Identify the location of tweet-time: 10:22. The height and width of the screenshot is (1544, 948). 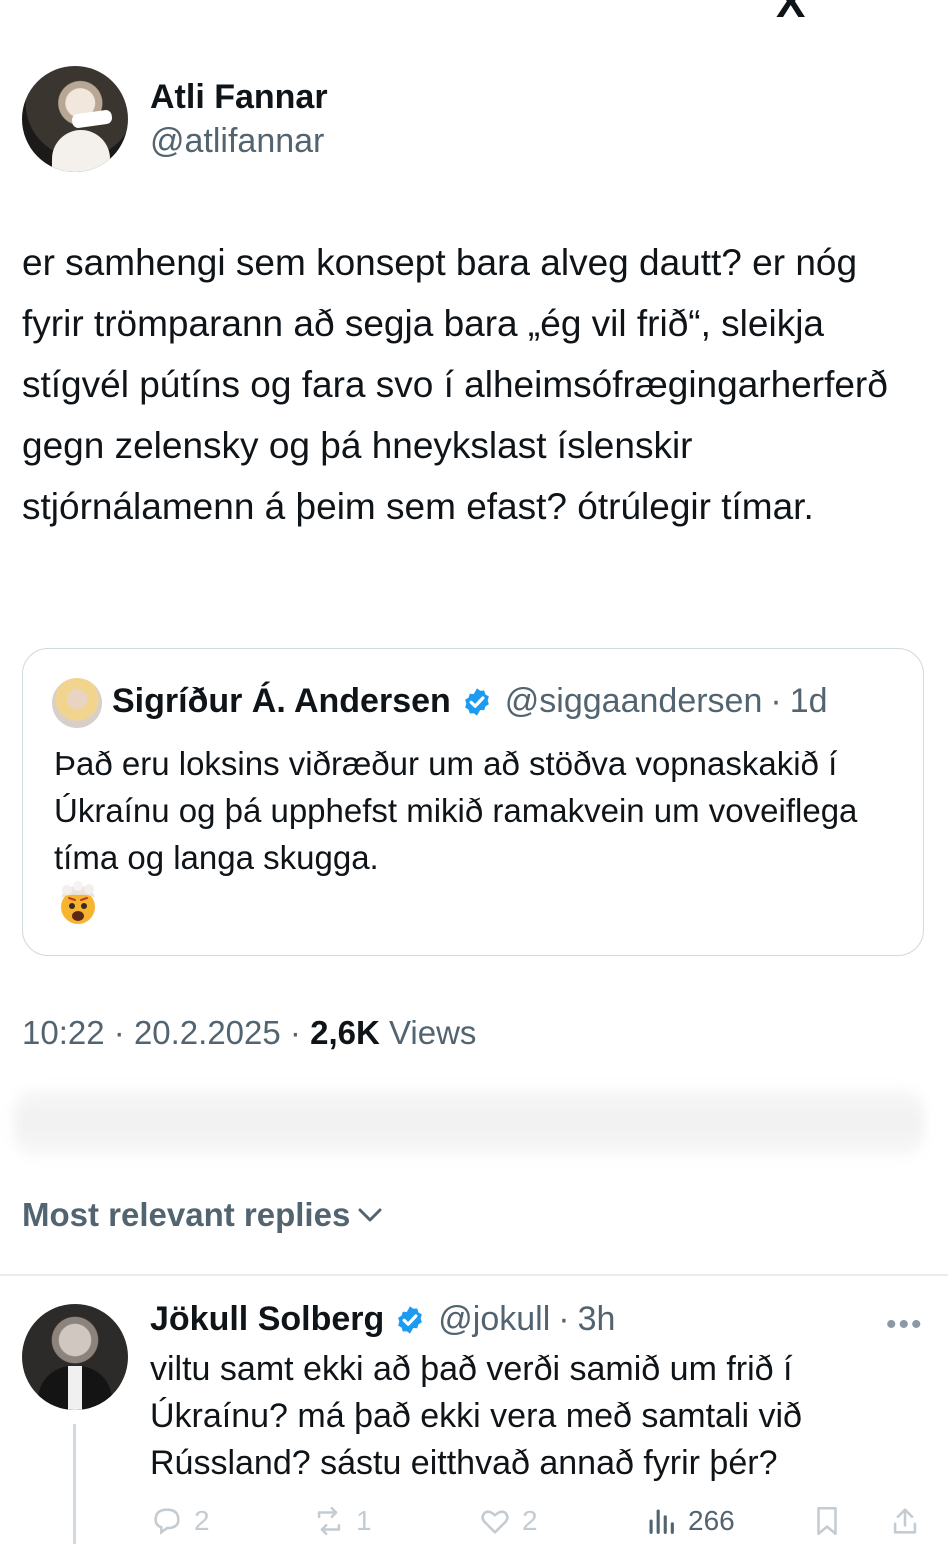
(63, 1032).